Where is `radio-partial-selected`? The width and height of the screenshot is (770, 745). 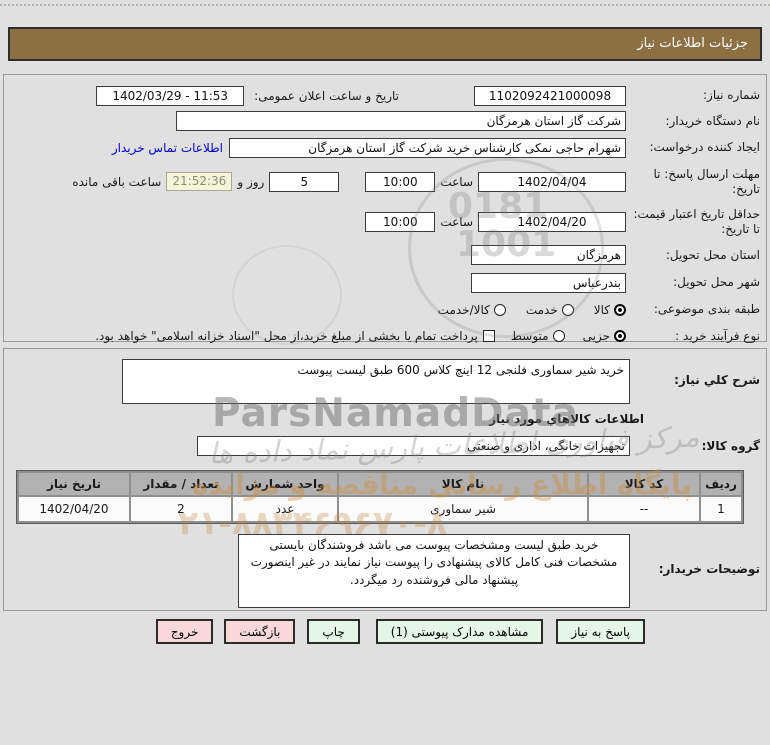 radio-partial-selected is located at coordinates (620, 336).